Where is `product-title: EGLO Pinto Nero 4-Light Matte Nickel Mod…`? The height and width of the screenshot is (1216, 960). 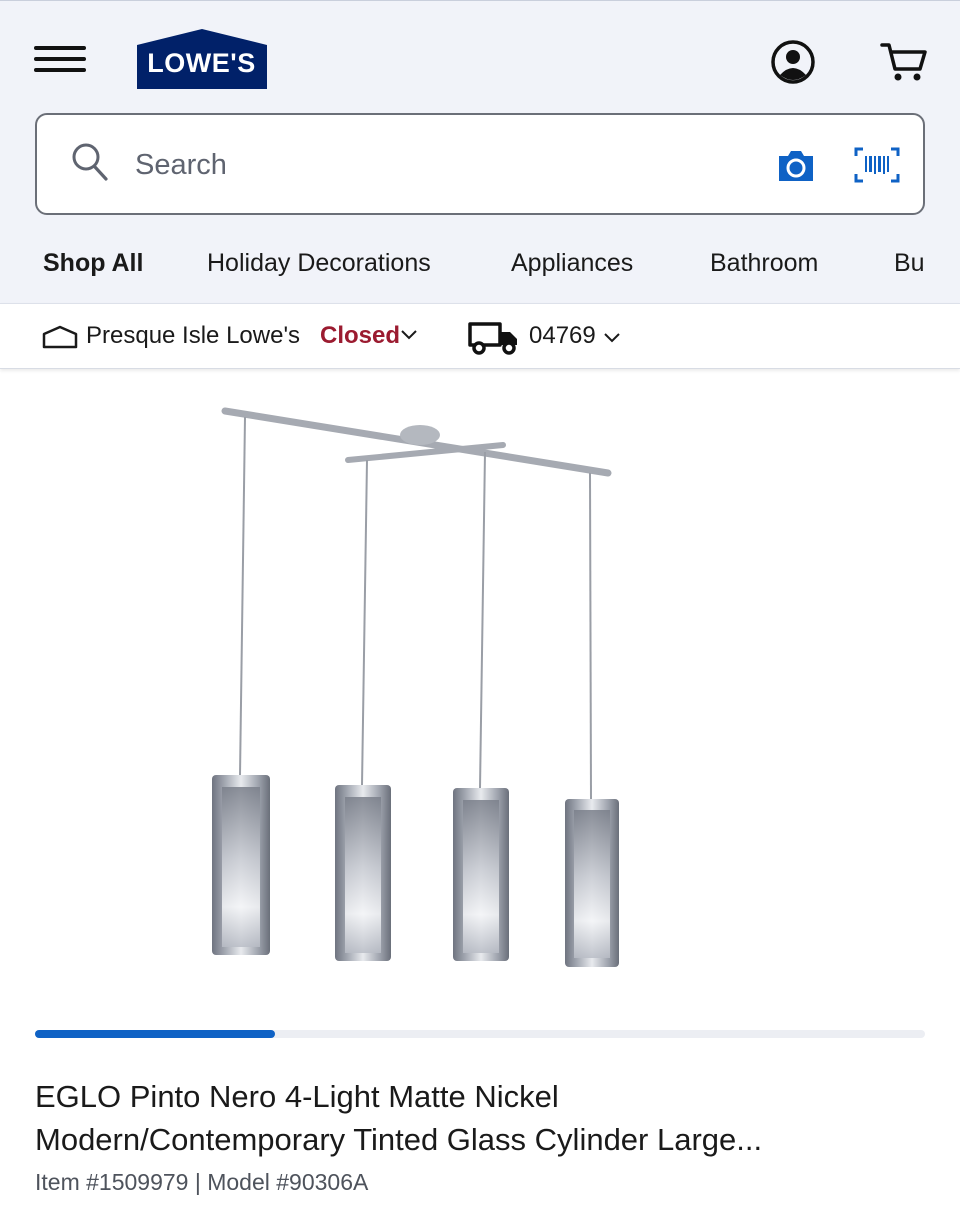
product-title: EGLO Pinto Nero 4-Light Matte Nickel Mod… is located at coordinates (475, 1118).